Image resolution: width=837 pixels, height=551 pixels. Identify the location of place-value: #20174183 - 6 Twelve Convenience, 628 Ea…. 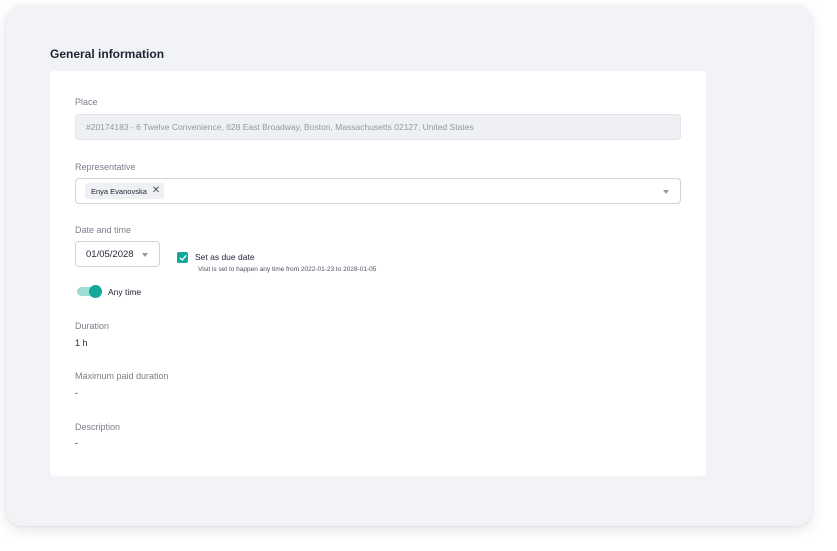
(280, 127).